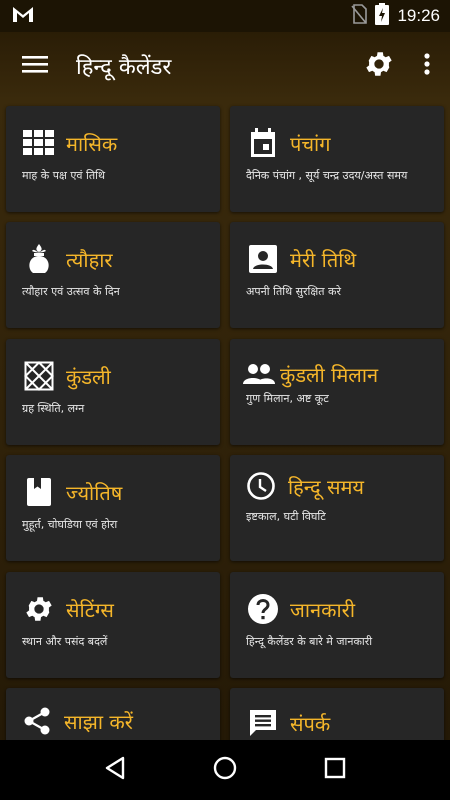  What do you see at coordinates (225, 66) in the screenshot?
I see `app-bar: हिन्दू कैलेंडर` at bounding box center [225, 66].